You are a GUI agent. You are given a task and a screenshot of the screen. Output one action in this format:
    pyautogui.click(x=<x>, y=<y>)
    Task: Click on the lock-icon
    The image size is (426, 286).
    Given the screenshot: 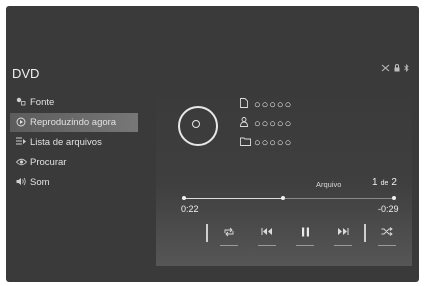 What is the action you would take?
    pyautogui.click(x=397, y=69)
    